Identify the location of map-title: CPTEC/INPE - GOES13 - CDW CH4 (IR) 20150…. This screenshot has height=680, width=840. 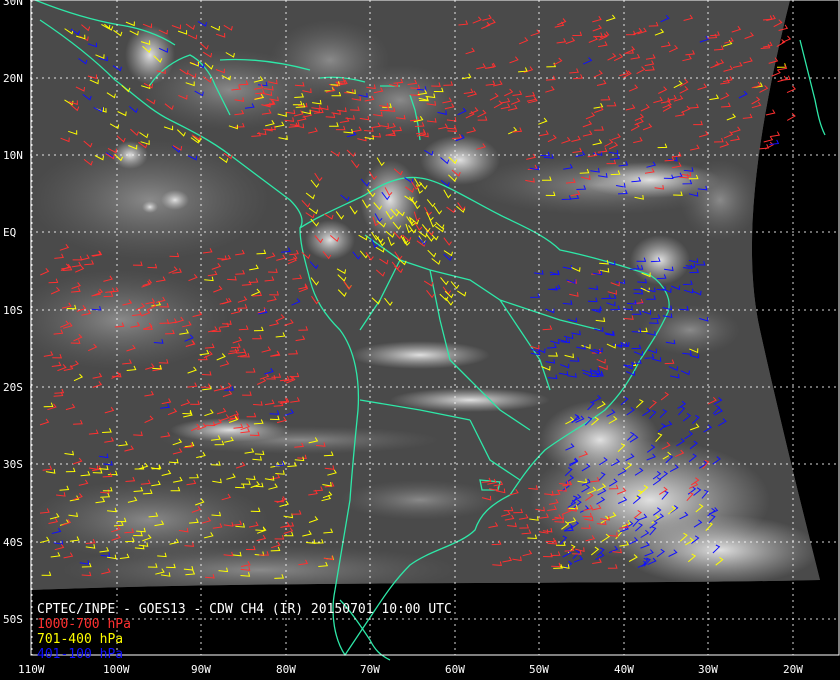
(244, 609).